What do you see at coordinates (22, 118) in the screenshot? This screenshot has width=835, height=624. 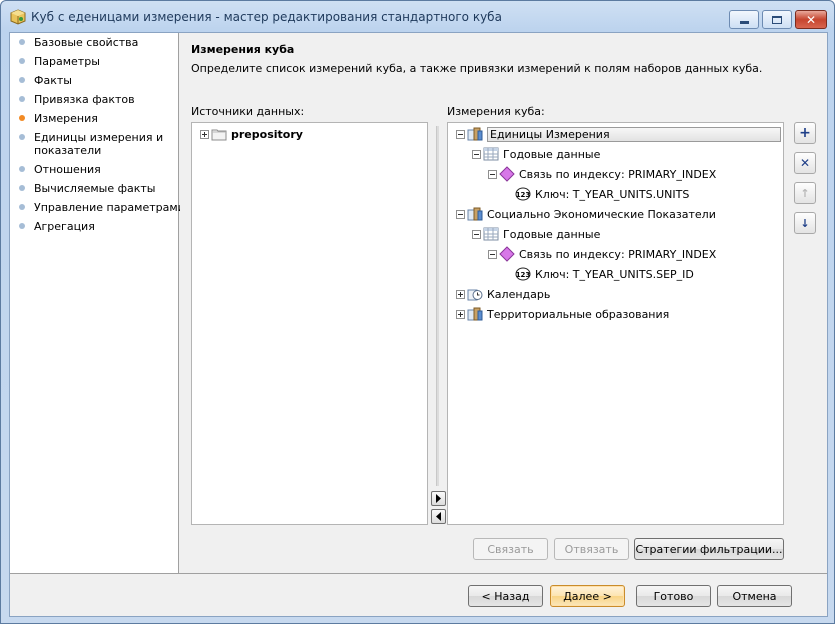 I see `step-bullet-active-icon` at bounding box center [22, 118].